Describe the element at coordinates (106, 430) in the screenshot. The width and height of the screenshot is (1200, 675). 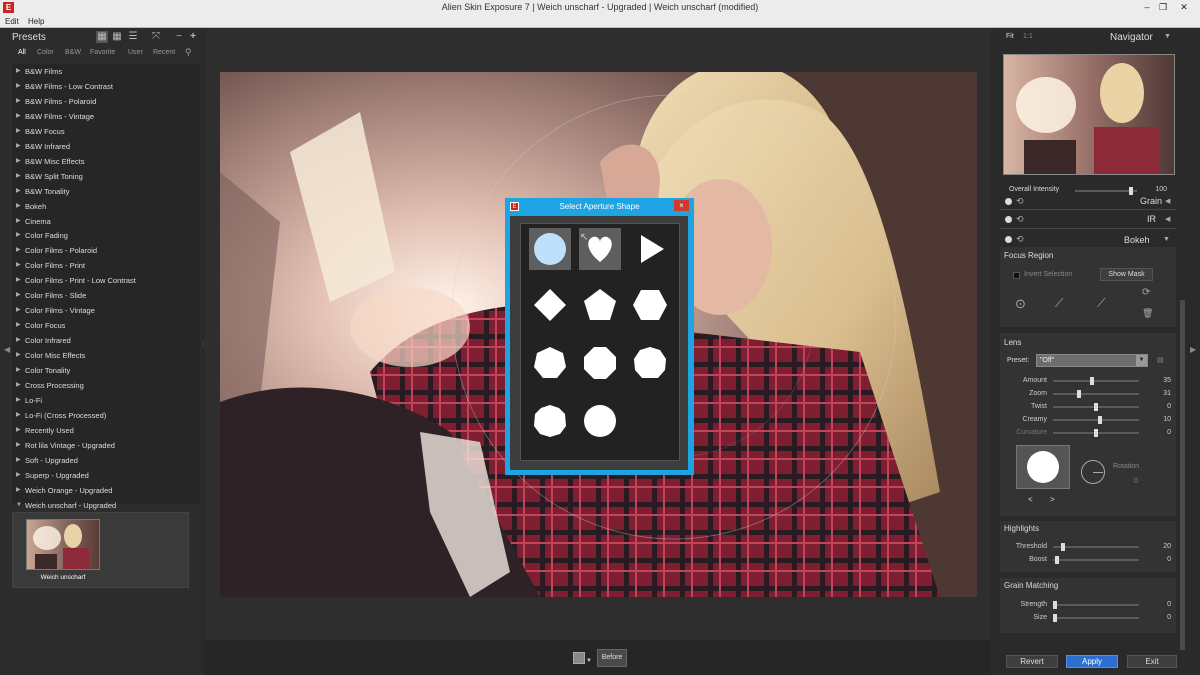
I see `preset-group-item: ▶ Recently Used` at that location.